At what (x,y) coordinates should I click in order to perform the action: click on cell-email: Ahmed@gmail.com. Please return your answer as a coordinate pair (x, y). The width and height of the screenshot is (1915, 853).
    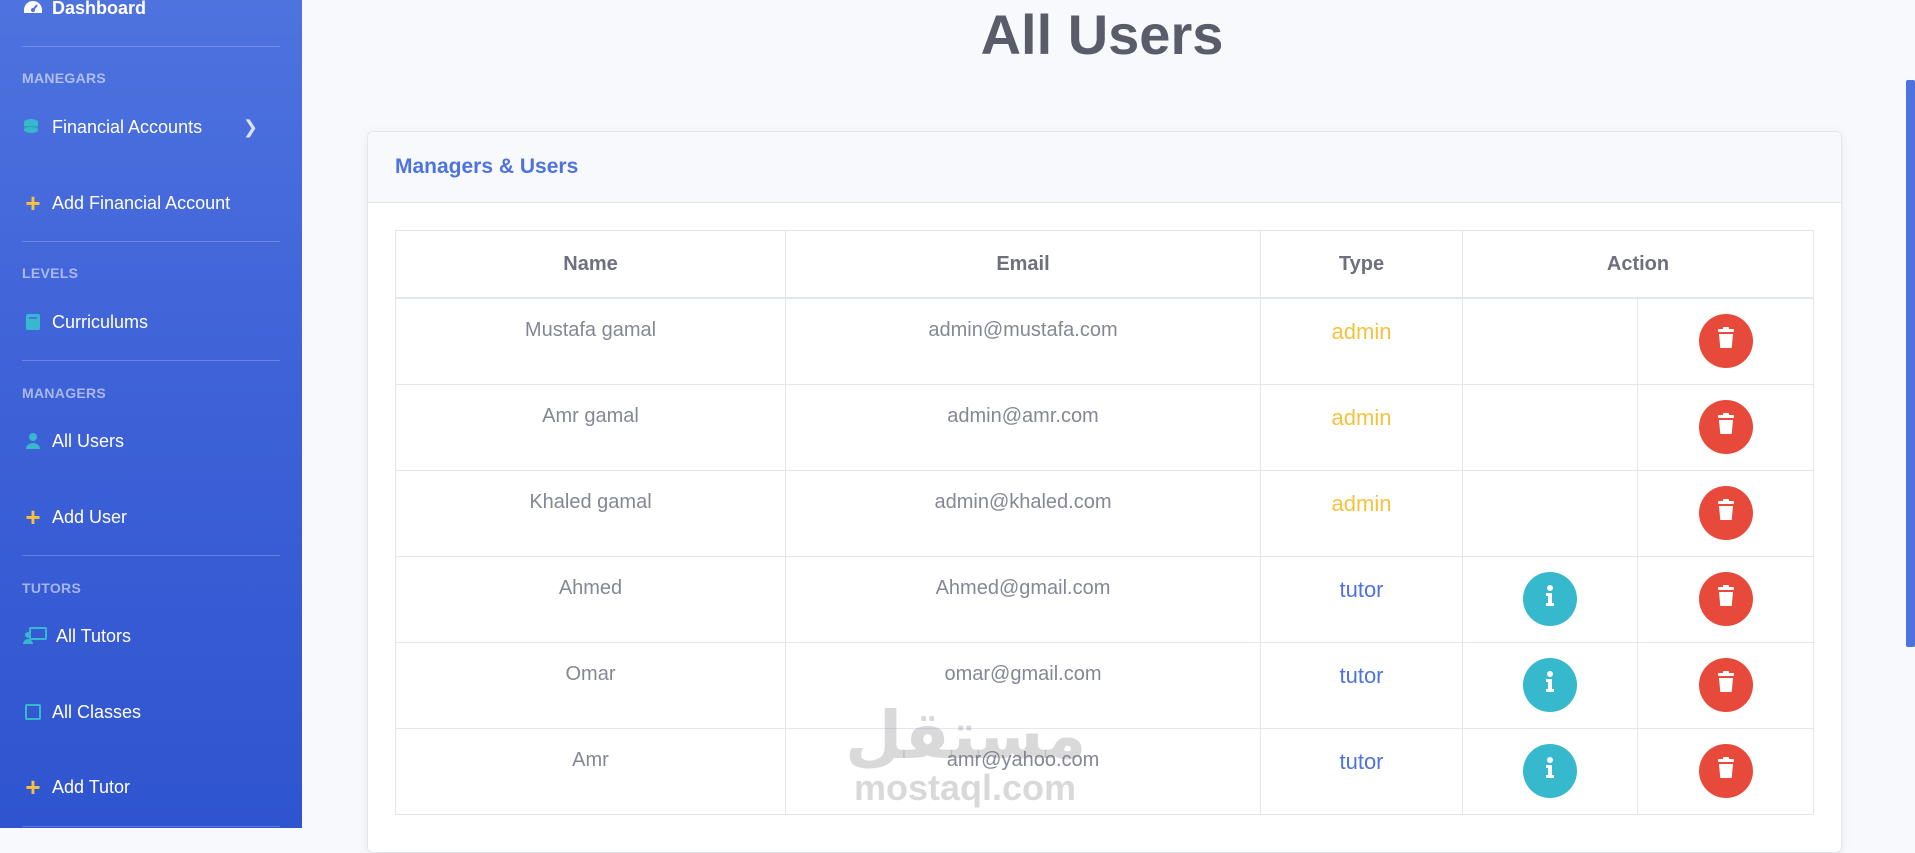
    Looking at the image, I should click on (1023, 599).